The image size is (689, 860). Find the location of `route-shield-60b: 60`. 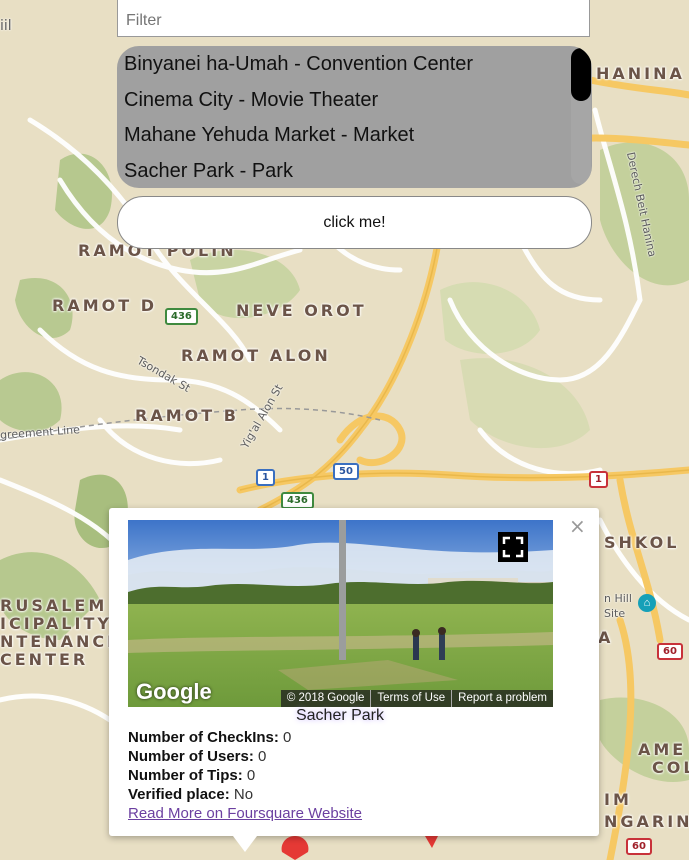

route-shield-60b: 60 is located at coordinates (639, 846).